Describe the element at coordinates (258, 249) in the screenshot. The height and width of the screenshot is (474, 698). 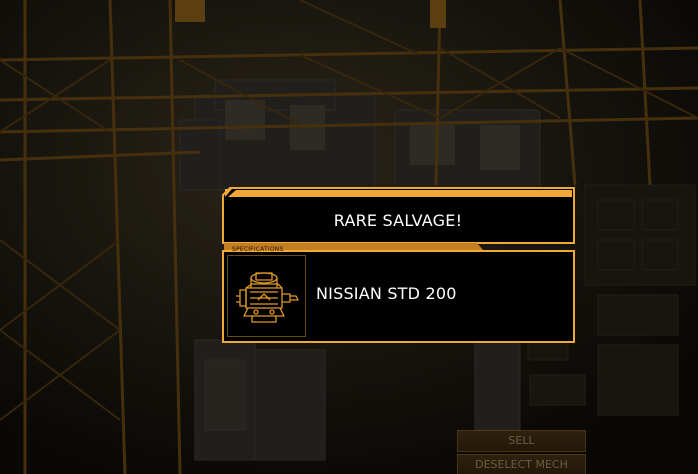
I see `specifications-label: SPECIFICATIONS` at that location.